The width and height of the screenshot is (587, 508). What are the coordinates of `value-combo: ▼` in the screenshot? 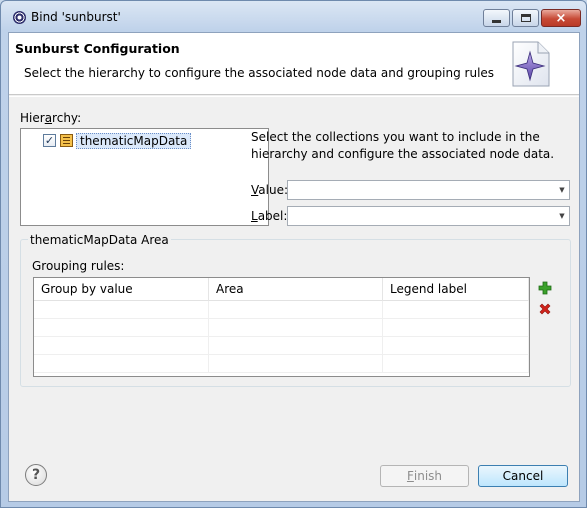 It's located at (428, 190).